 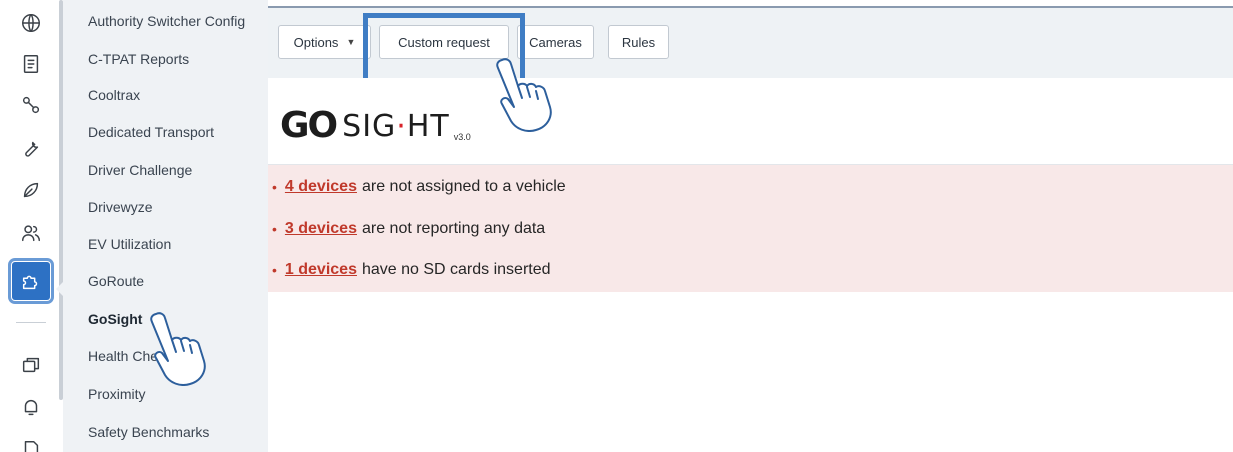 What do you see at coordinates (31, 105) in the screenshot?
I see `route-icon` at bounding box center [31, 105].